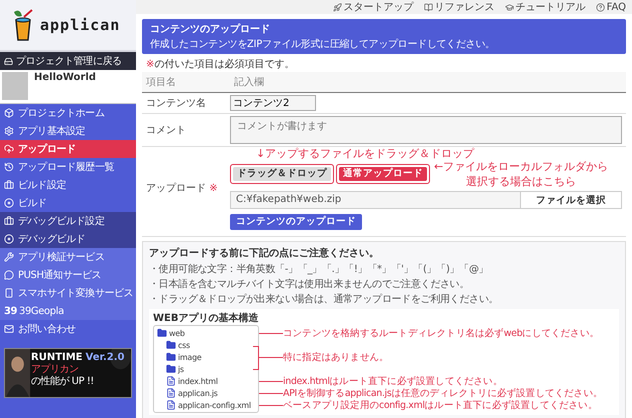  What do you see at coordinates (161, 82) in the screenshot?
I see `column-header: 項目名` at bounding box center [161, 82].